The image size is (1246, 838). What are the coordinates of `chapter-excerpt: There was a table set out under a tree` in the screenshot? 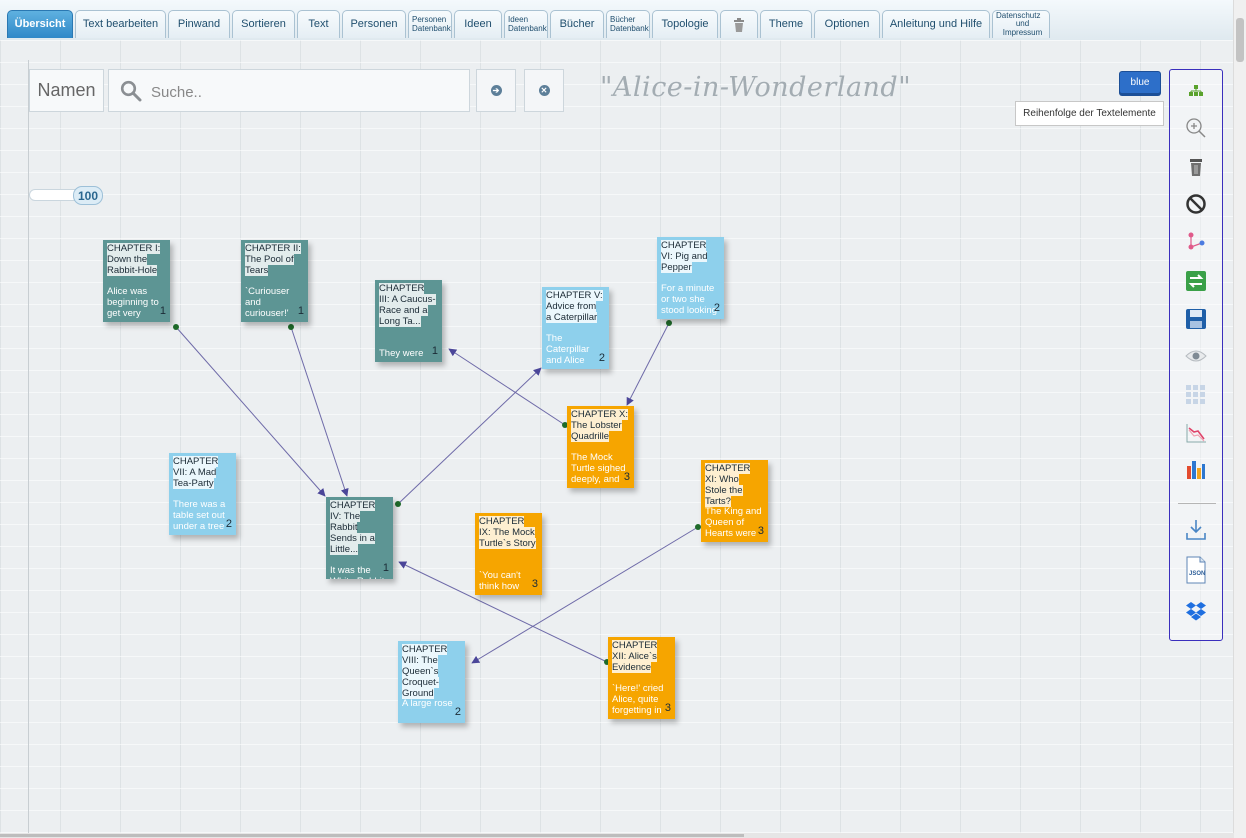 It's located at (199, 515).